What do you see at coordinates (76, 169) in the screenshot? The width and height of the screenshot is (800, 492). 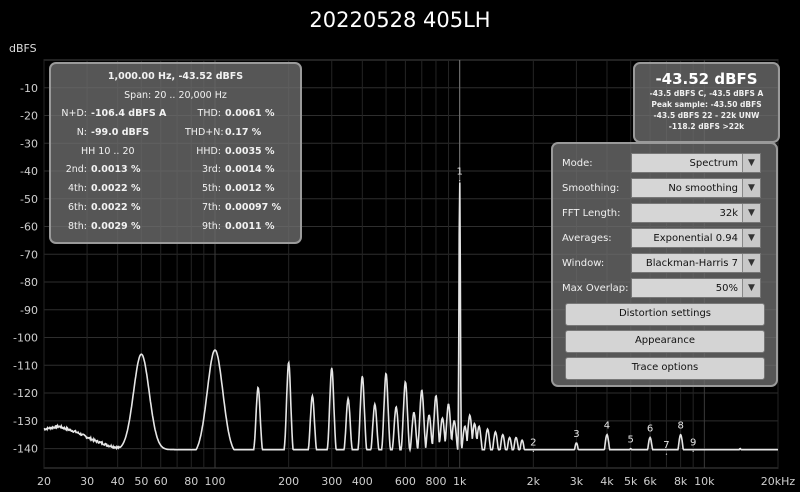 I see `stat-label: 2nd:` at bounding box center [76, 169].